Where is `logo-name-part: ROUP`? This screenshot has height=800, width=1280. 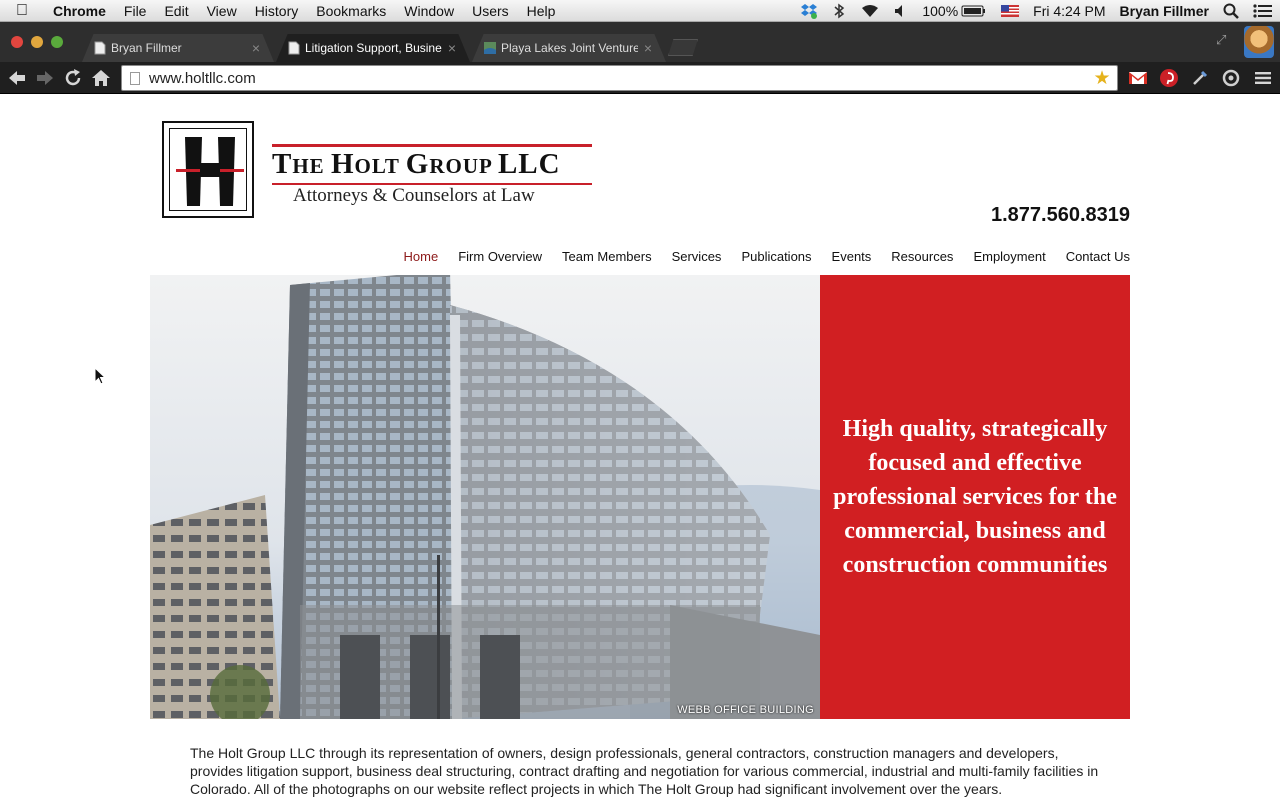 logo-name-part: ROUP is located at coordinates (463, 166).